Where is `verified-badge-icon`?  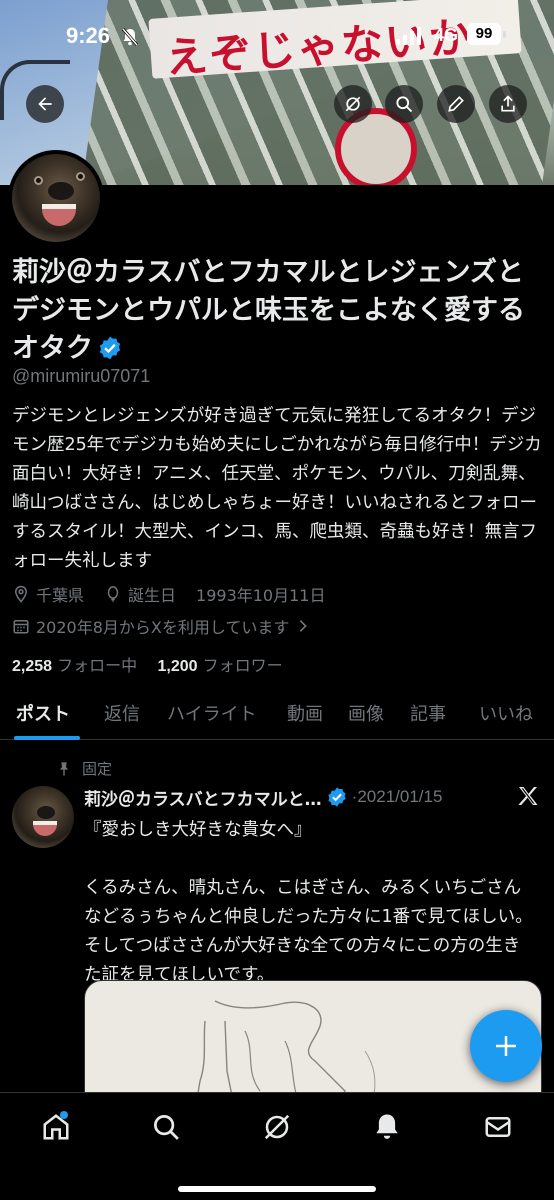
verified-badge-icon is located at coordinates (110, 348).